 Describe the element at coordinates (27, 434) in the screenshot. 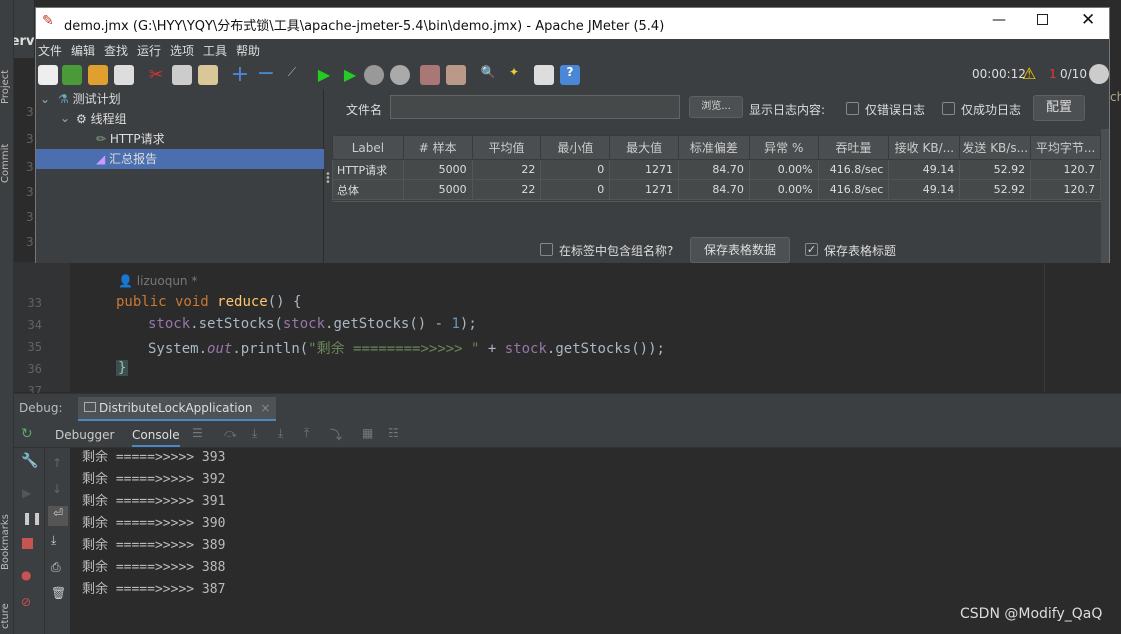

I see `rerun-icon: ↻` at that location.